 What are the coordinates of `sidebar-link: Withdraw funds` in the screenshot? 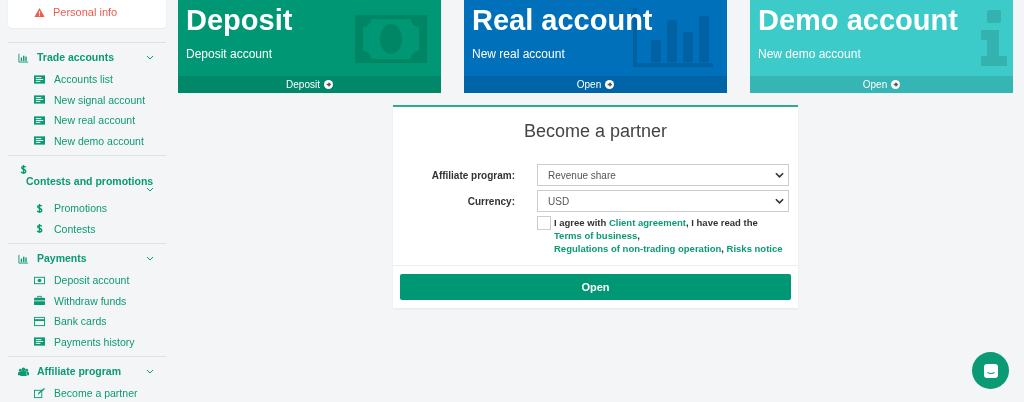 It's located at (90, 300).